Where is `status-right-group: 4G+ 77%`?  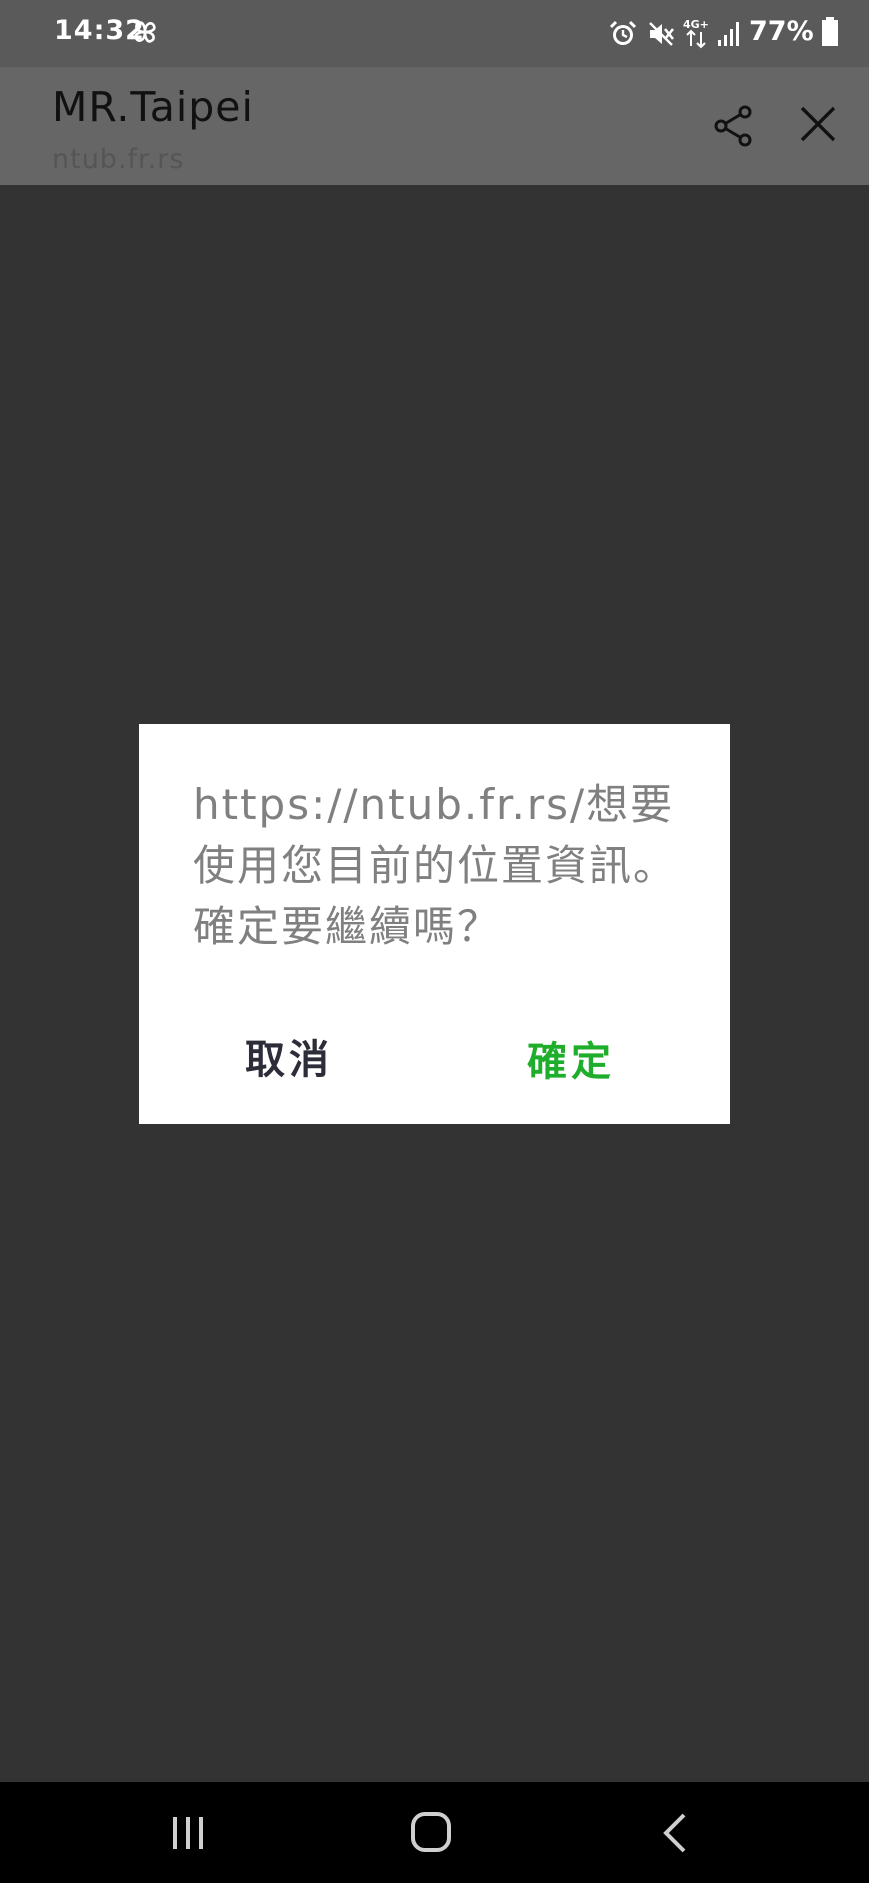
status-right-group: 4G+ 77% is located at coordinates (729, 34).